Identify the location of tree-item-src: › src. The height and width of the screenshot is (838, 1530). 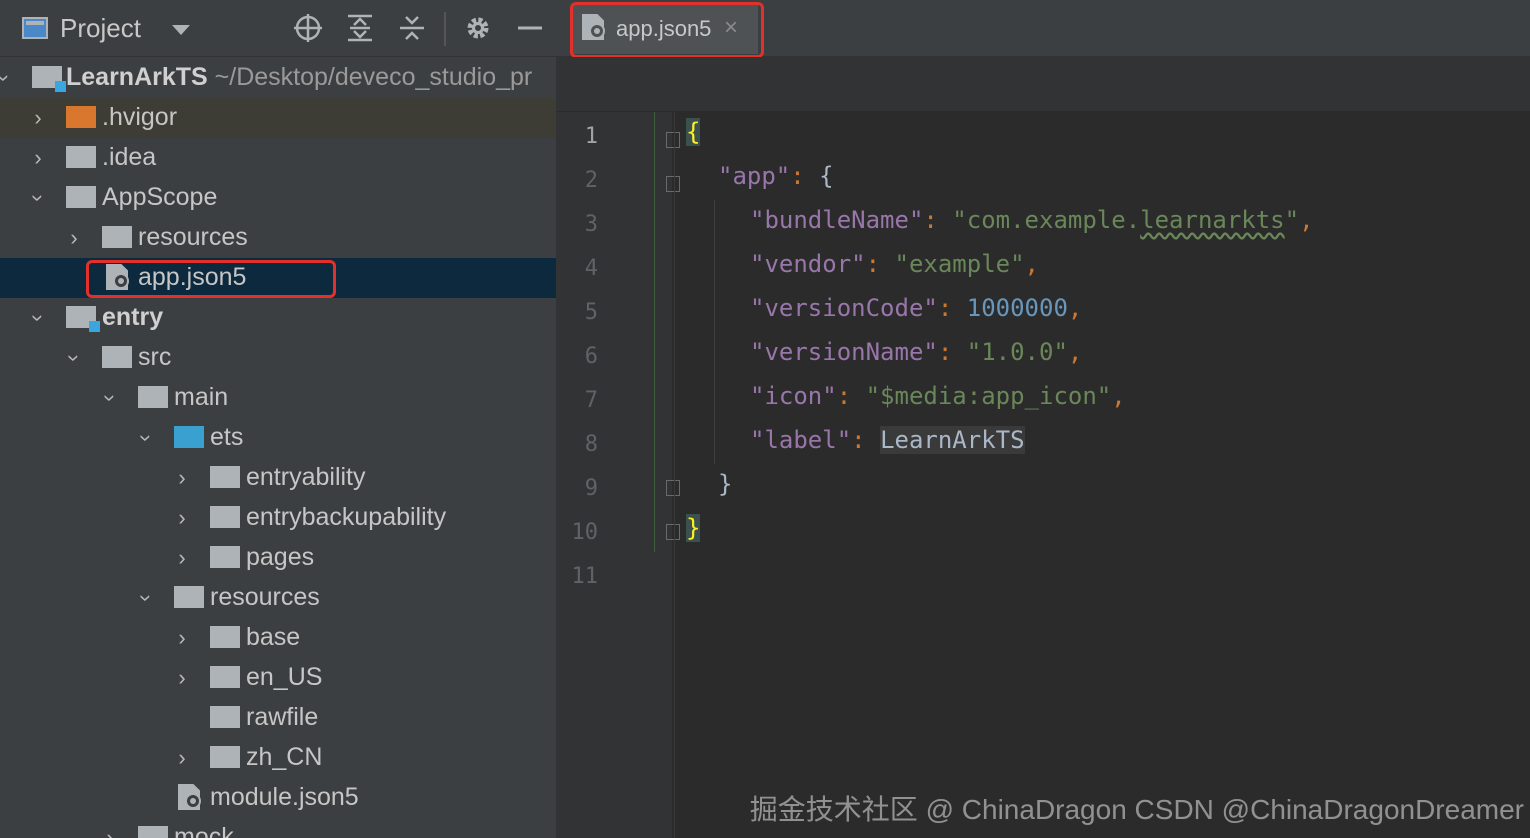
(278, 358).